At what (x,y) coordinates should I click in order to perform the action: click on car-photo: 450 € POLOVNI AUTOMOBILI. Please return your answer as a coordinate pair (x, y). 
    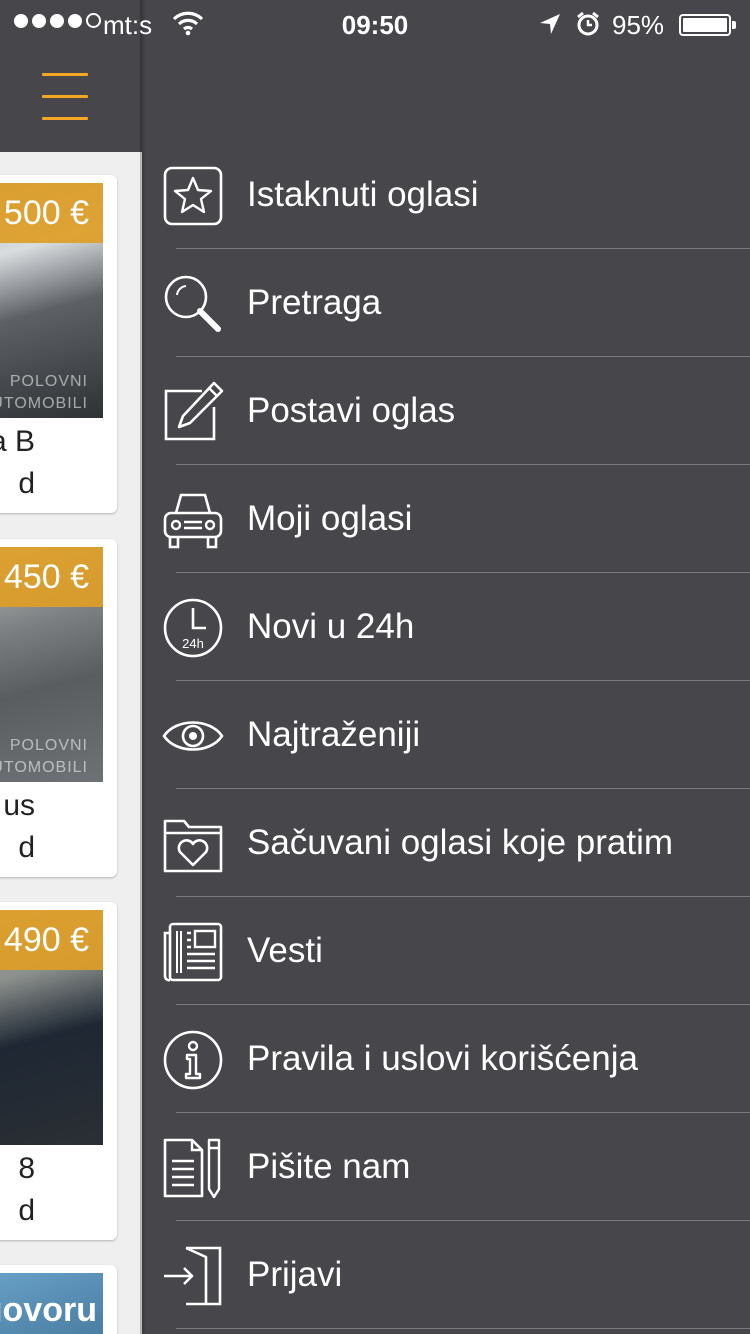
    Looking at the image, I should click on (51, 664).